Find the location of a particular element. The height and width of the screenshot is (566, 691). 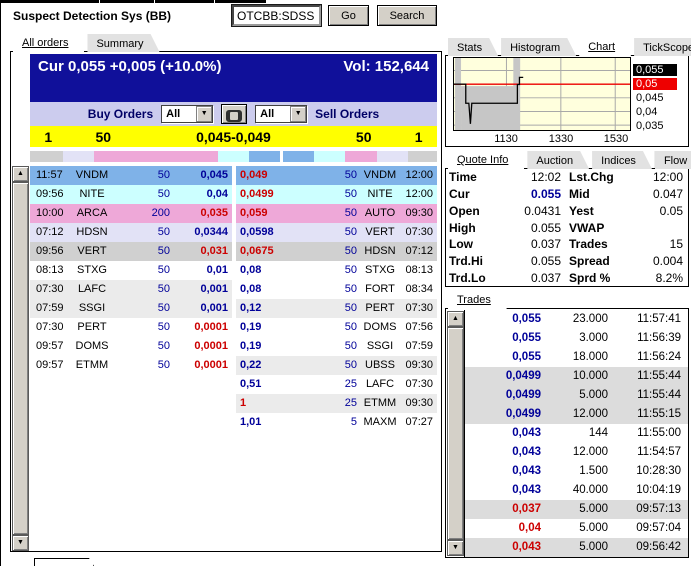

trade-row: 0,0499 10.000 11:55:44 is located at coordinates (576, 376).